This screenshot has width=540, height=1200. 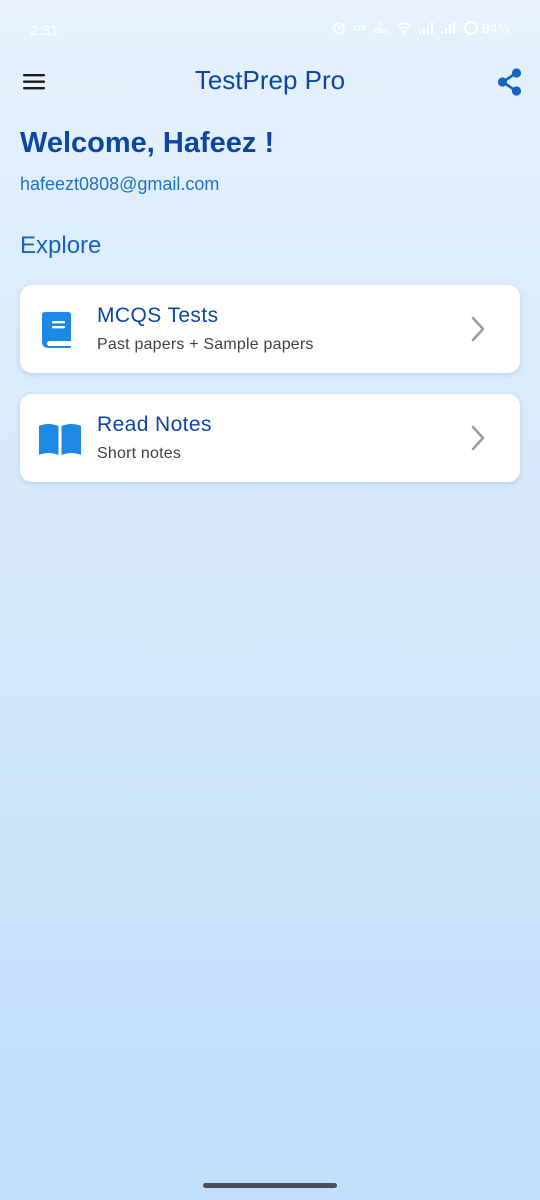 I want to click on card-subtitle: Short notes, so click(x=139, y=453).